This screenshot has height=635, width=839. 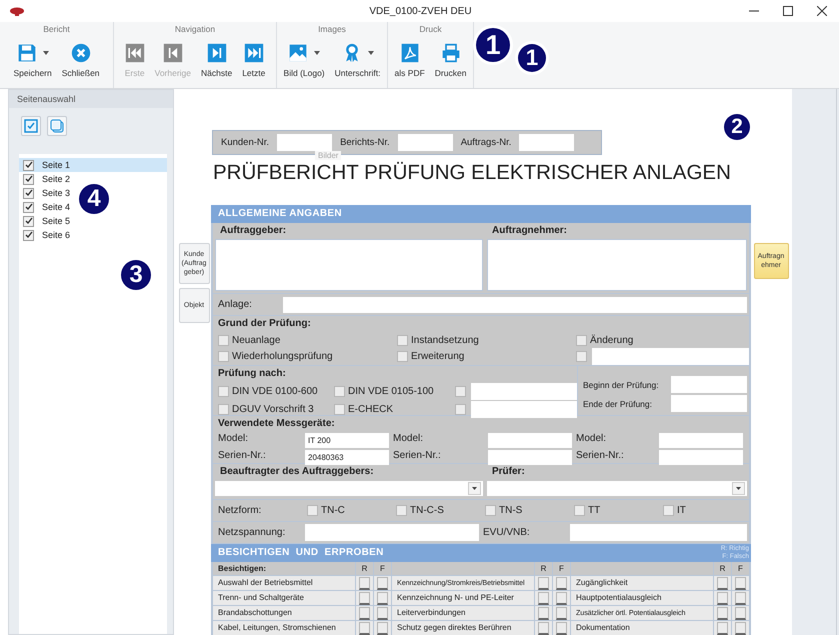 I want to click on option-label: Wiederholungsprüfung, so click(x=282, y=356).